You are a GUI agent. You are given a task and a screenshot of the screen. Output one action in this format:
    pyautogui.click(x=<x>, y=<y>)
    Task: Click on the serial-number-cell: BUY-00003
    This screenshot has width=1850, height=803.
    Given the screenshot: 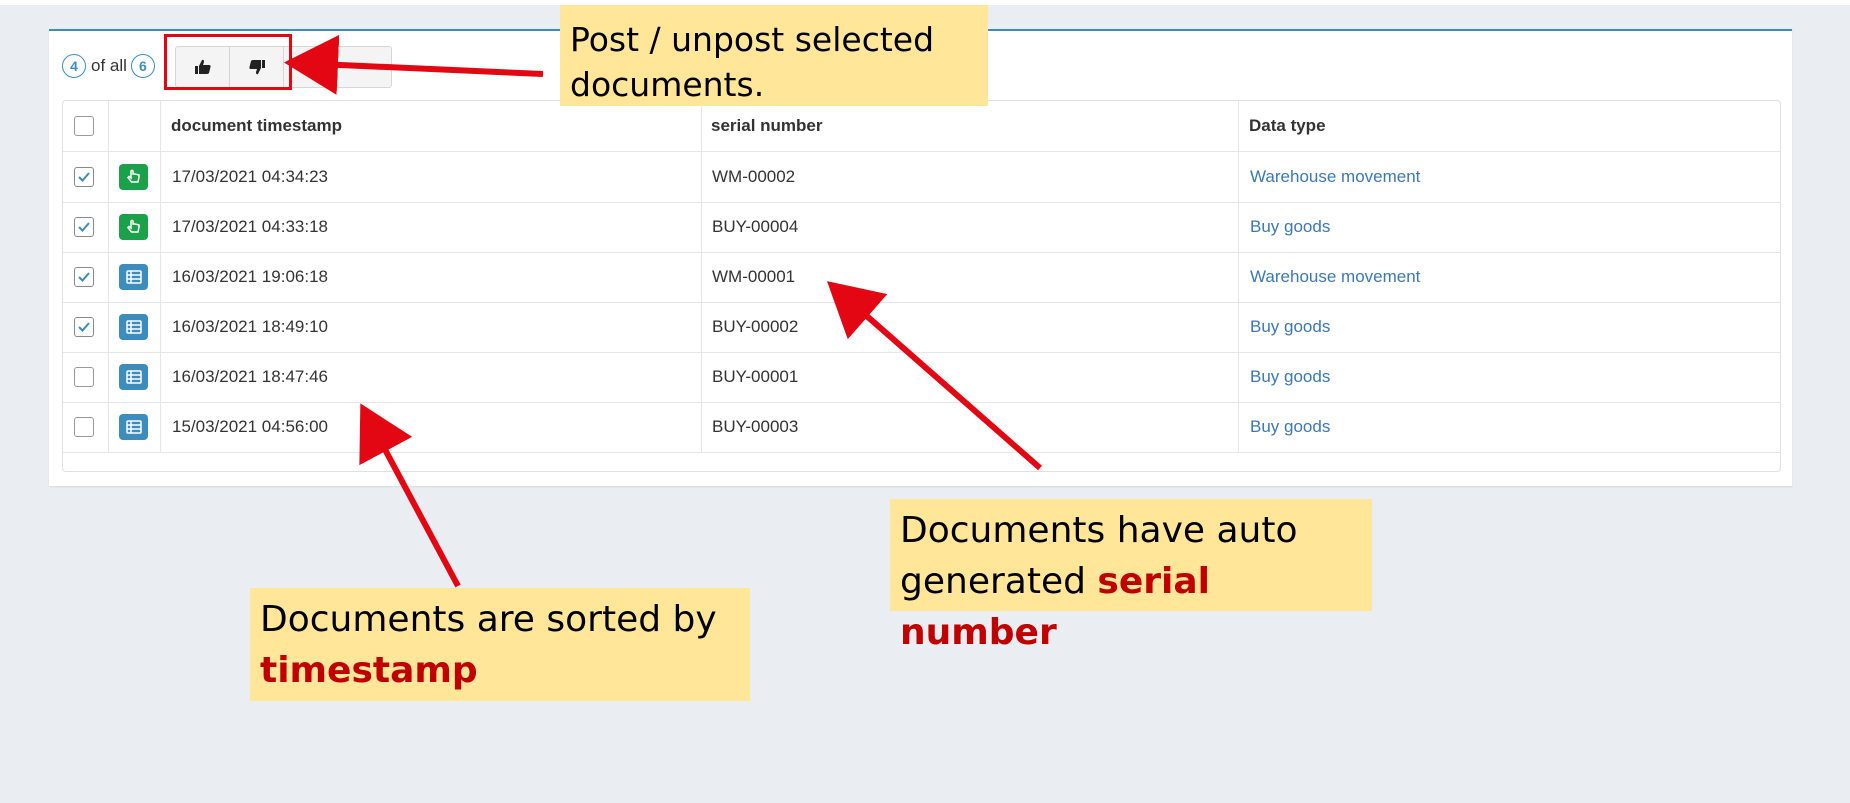 What is the action you would take?
    pyautogui.click(x=755, y=426)
    